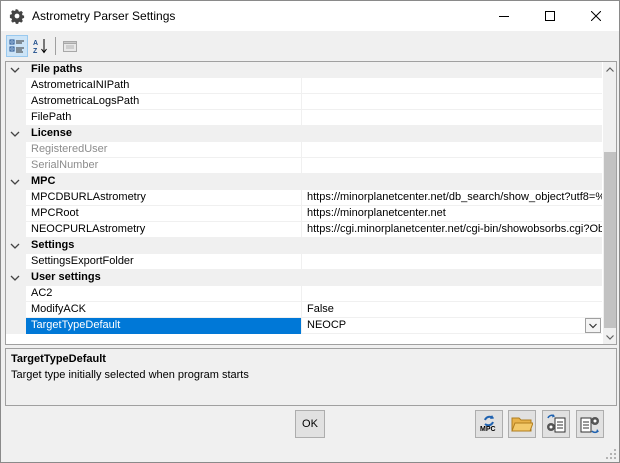 Image resolution: width=620 pixels, height=463 pixels. I want to click on description-title: TargetTypeDefault, so click(58, 359).